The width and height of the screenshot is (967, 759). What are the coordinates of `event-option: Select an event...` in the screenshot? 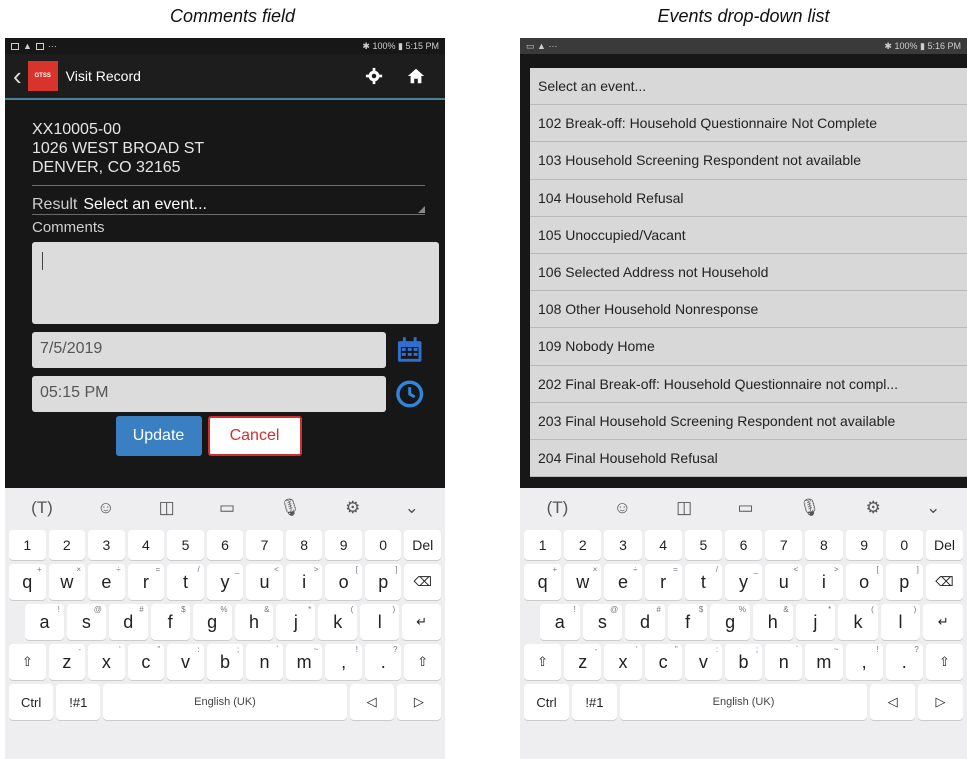 It's located at (748, 87).